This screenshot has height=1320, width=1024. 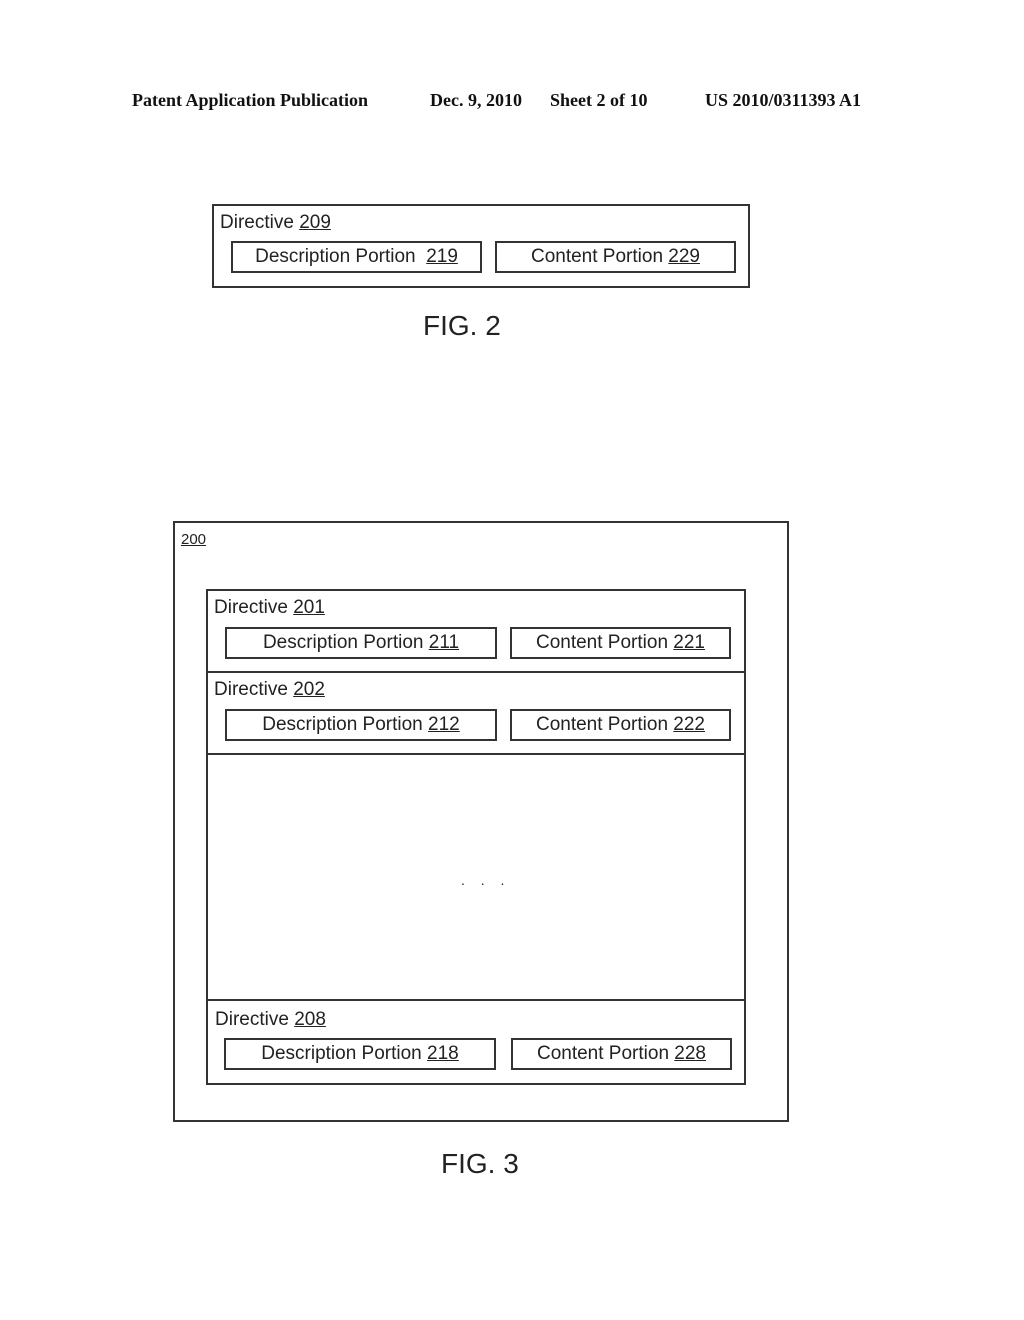 I want to click on directive-202-label: Directive 202, so click(x=269, y=690).